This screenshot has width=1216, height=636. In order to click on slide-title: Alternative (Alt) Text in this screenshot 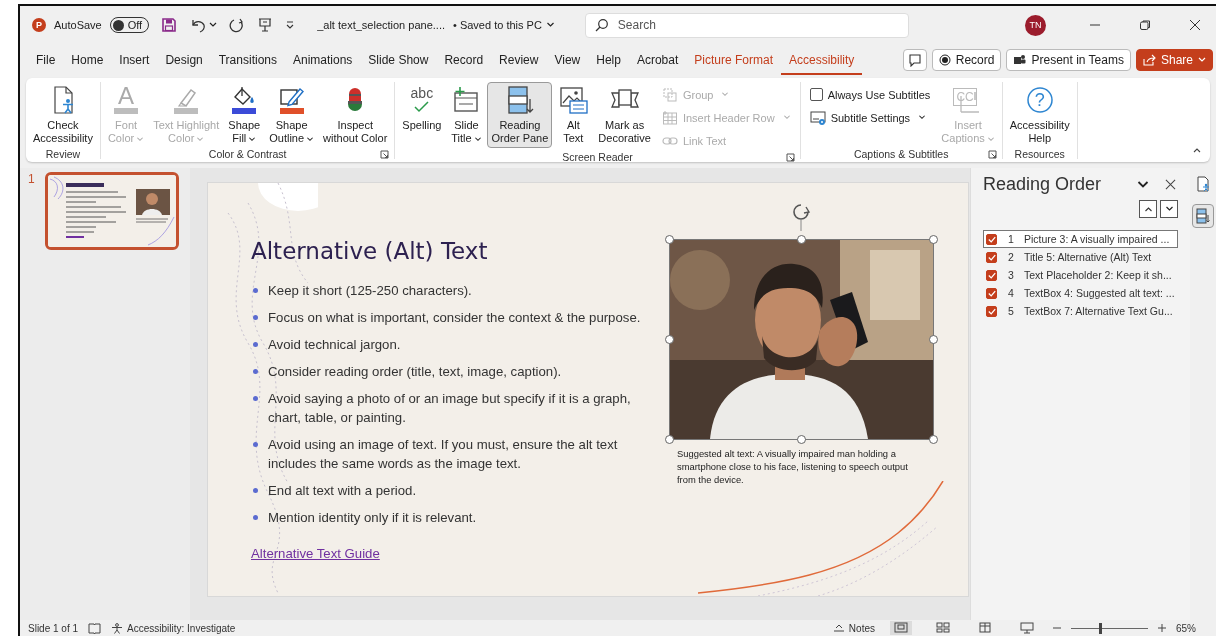, I will do `click(369, 251)`.